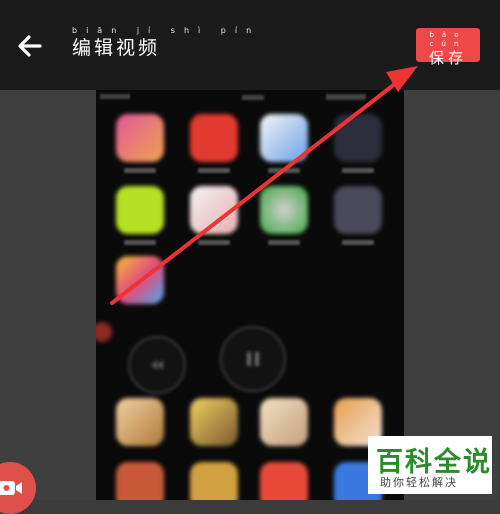 The width and height of the screenshot is (500, 514). Describe the element at coordinates (448, 39) in the screenshot. I see `save-button-pinyin: bǎo cún` at that location.